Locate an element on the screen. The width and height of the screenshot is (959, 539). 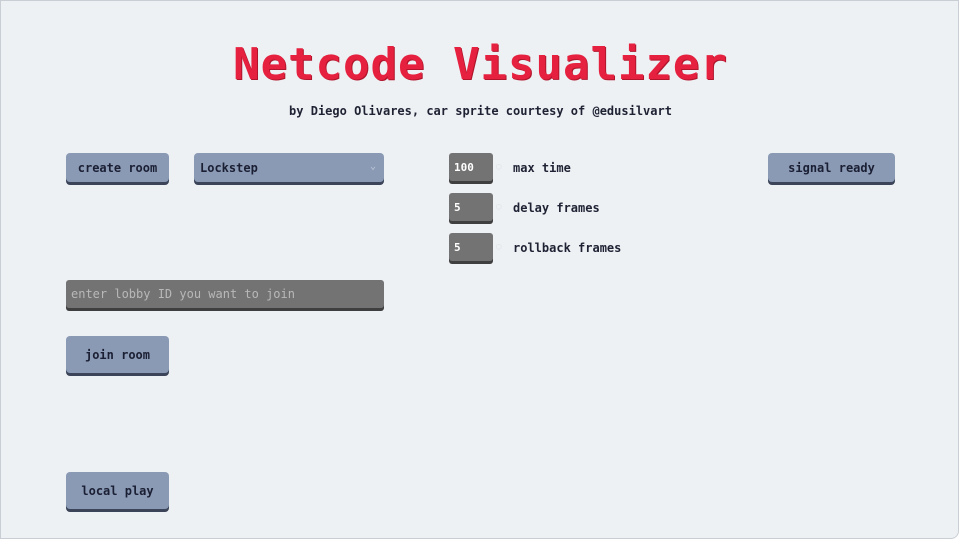
signal-ready-label: signal ready is located at coordinates (831, 167).